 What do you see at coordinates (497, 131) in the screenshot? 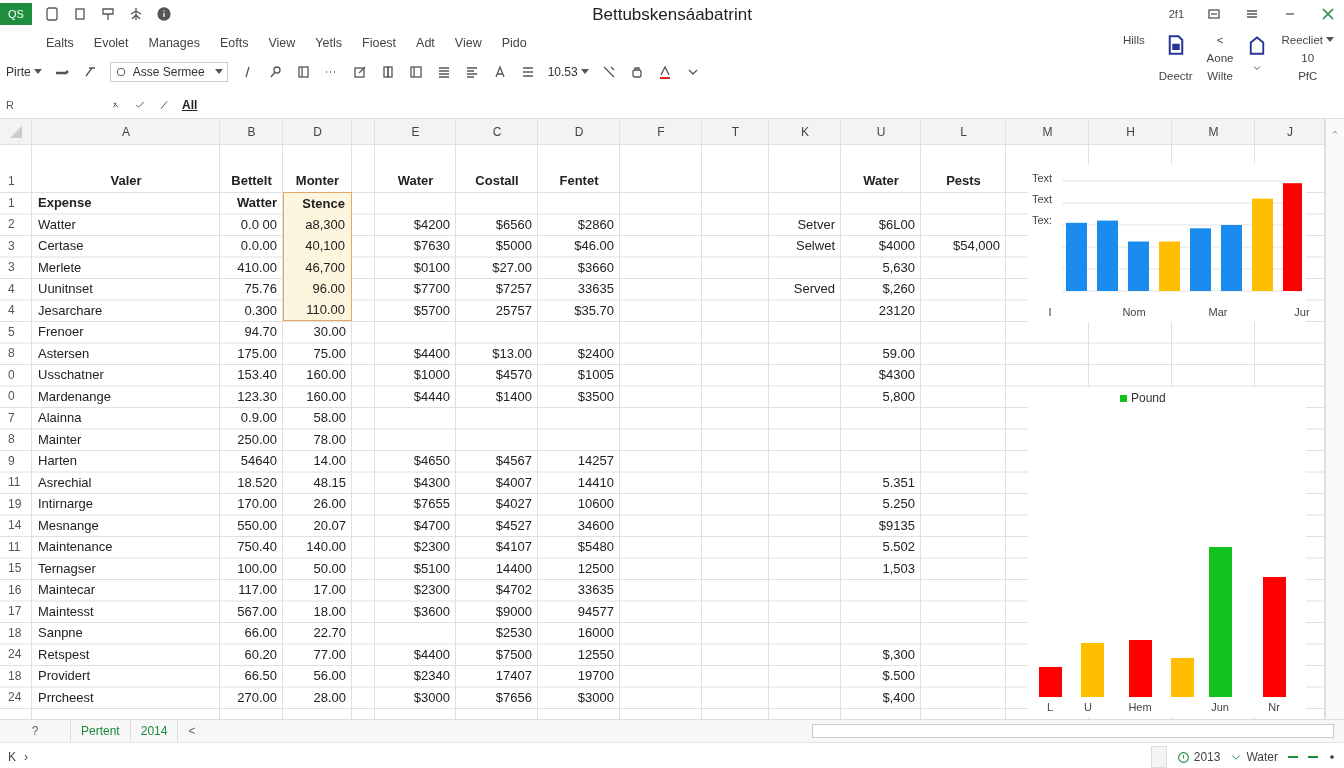
I see `column-header: C` at bounding box center [497, 131].